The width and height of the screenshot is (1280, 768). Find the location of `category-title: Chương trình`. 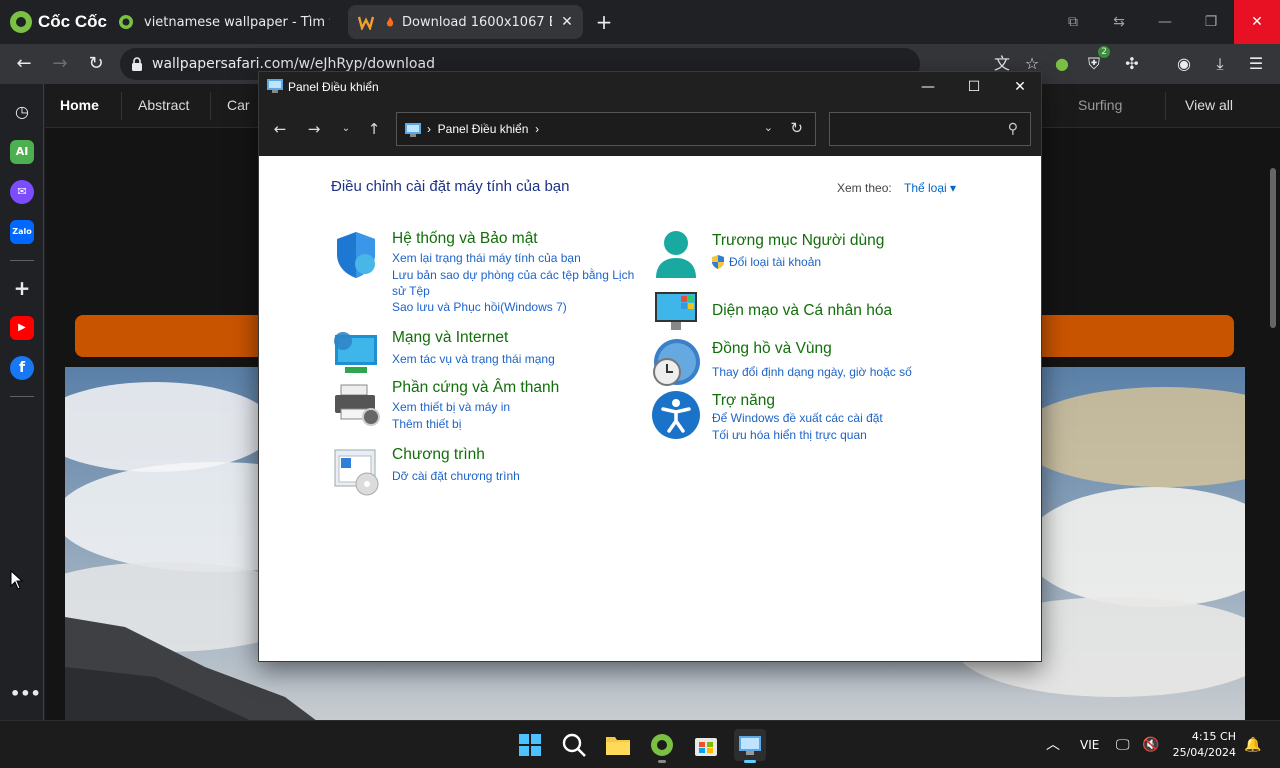

category-title: Chương trình is located at coordinates (438, 455).